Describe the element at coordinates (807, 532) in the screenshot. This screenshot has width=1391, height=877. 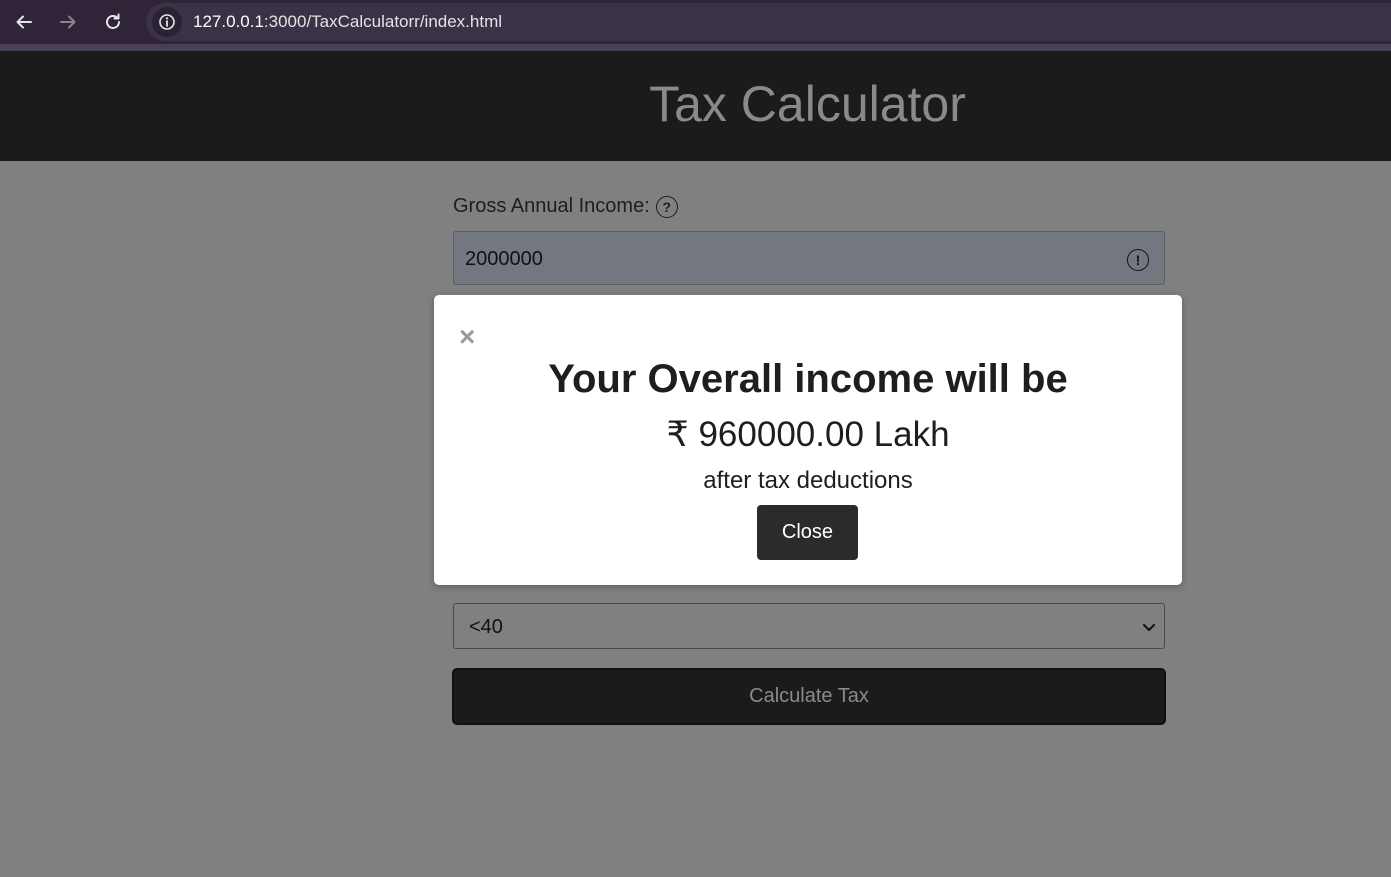
I see `close-button: Close` at that location.